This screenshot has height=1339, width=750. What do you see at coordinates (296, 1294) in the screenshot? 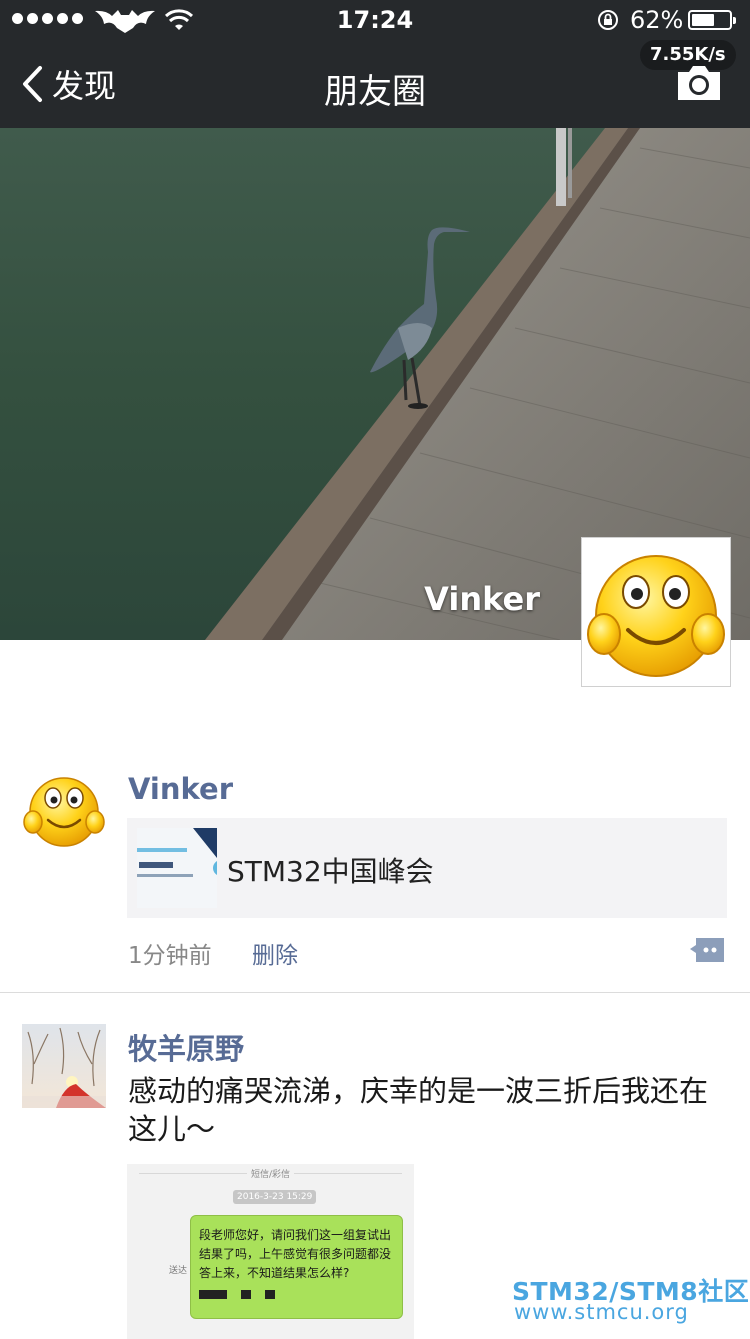
I see `redacted-signature` at bounding box center [296, 1294].